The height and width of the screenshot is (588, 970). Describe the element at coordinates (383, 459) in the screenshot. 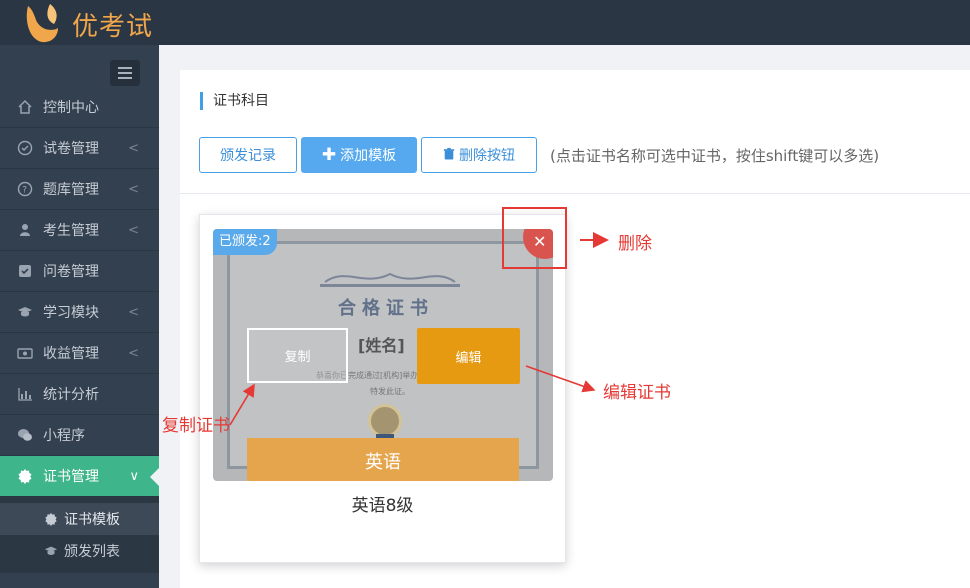

I see `subject-label-bar: 英语` at that location.